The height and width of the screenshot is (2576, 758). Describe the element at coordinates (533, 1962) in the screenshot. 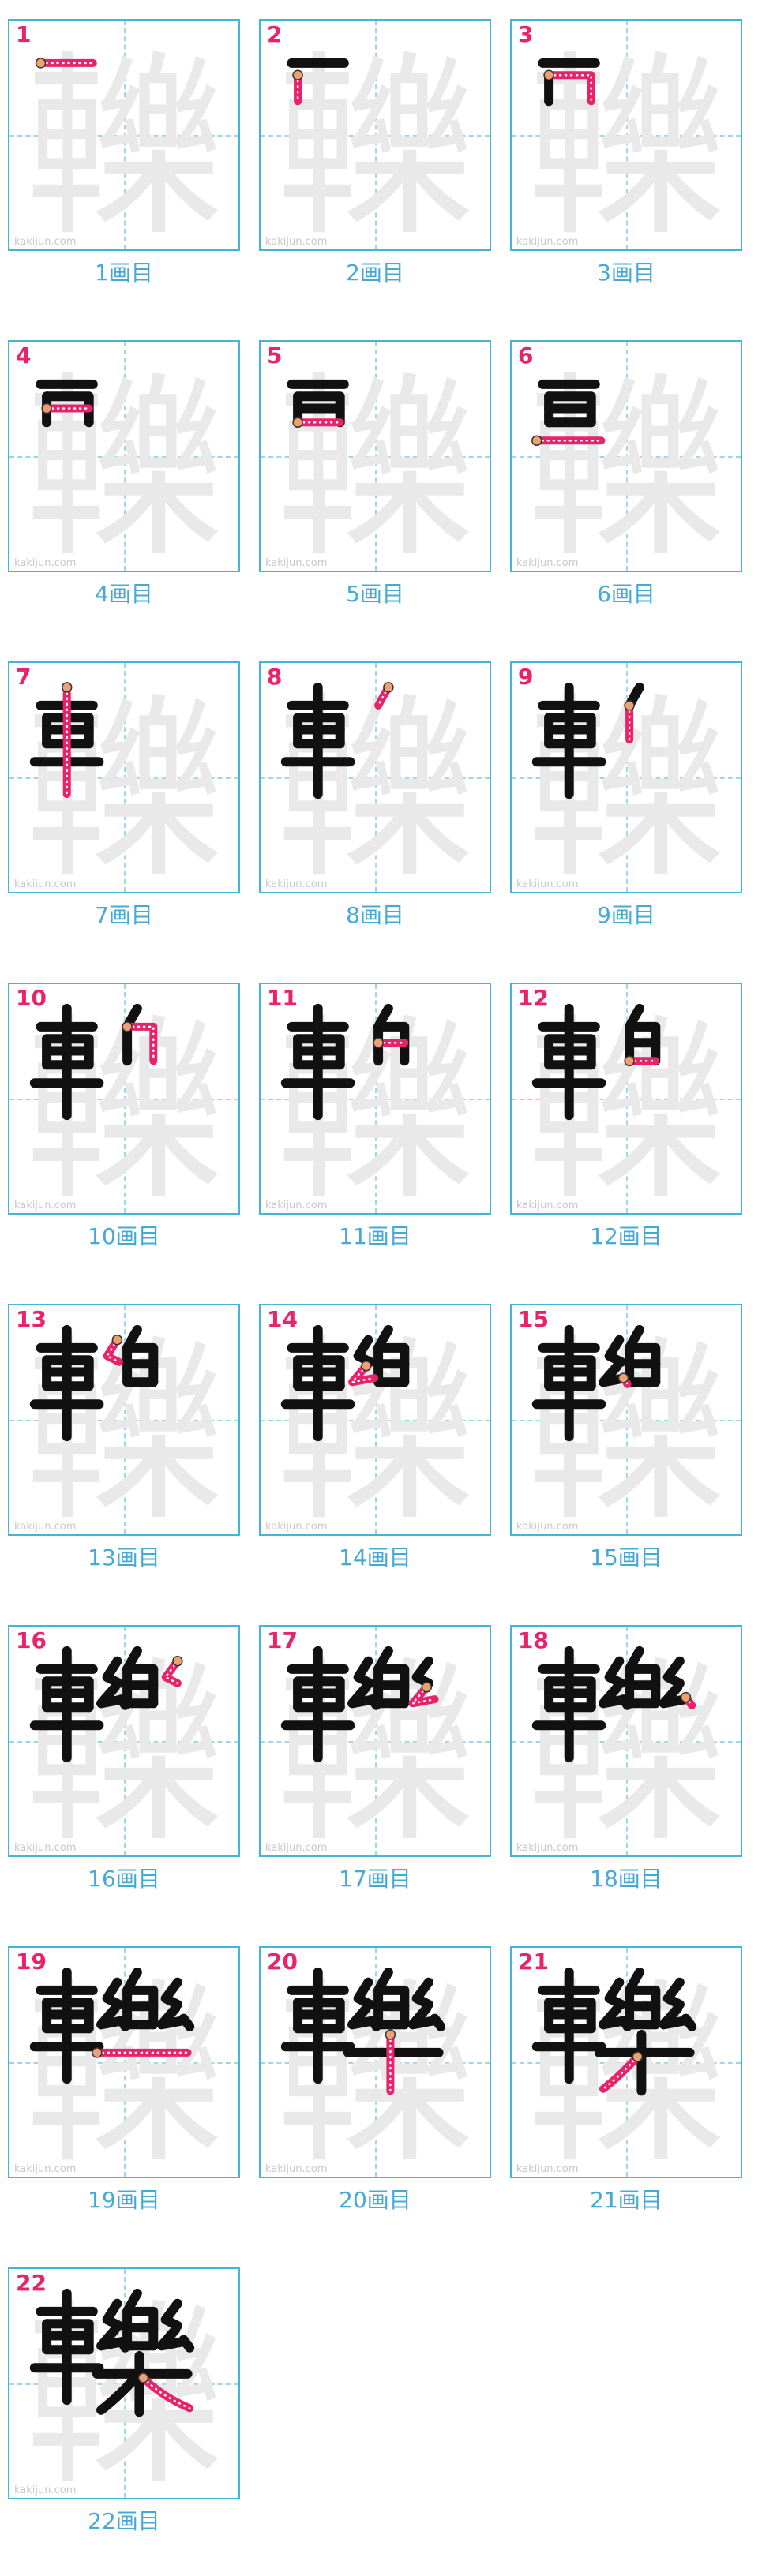

I see `stroke-number: 21` at that location.